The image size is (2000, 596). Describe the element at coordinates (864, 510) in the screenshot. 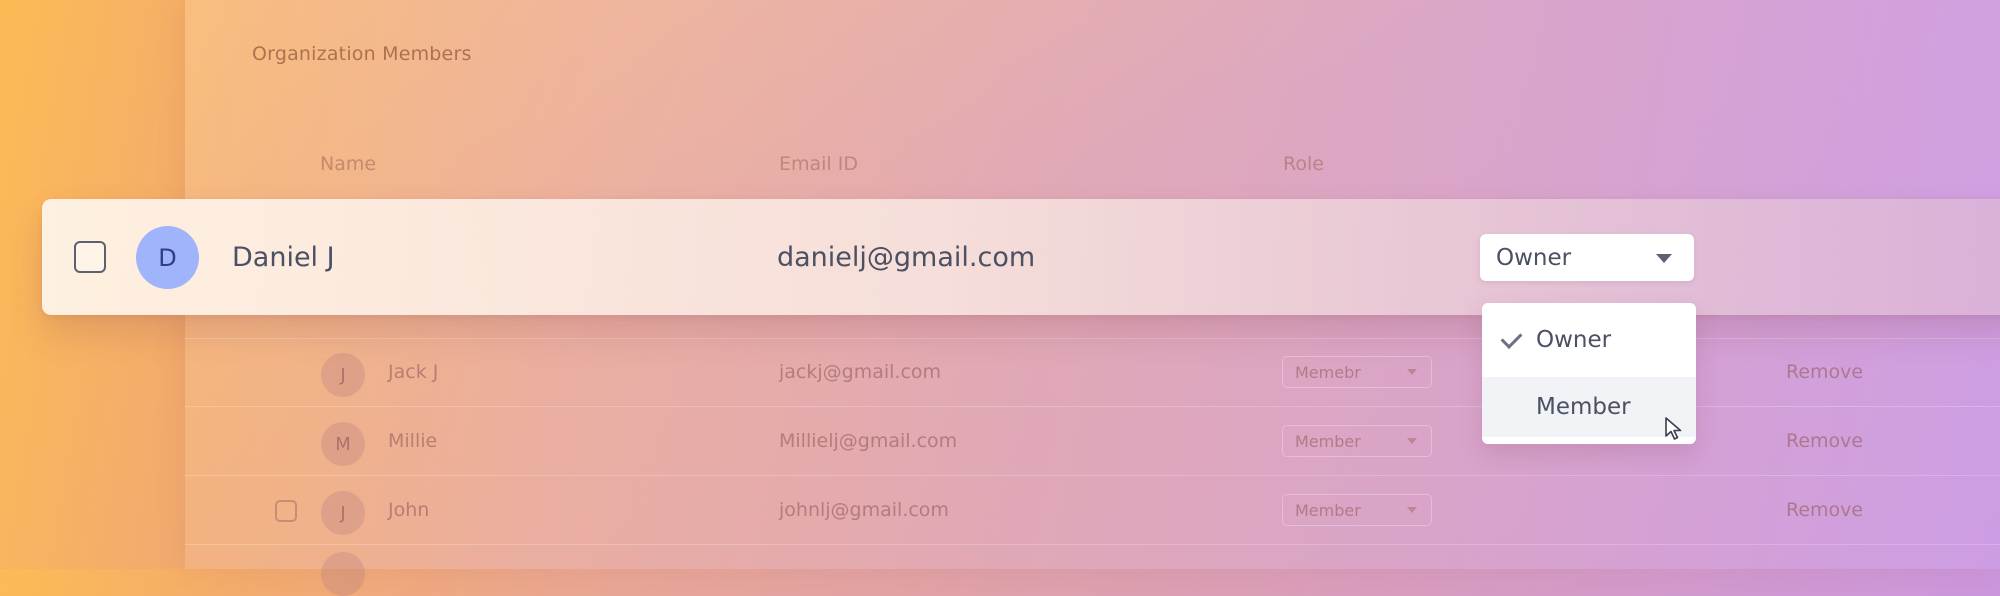

I see `member-email: johnlj@gmail.com` at that location.